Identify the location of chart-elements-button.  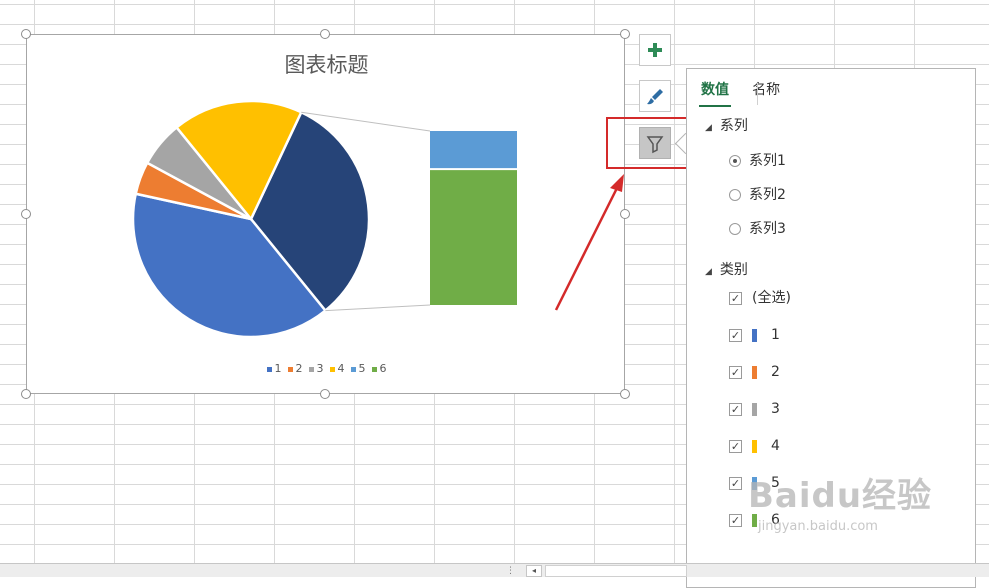
(655, 50).